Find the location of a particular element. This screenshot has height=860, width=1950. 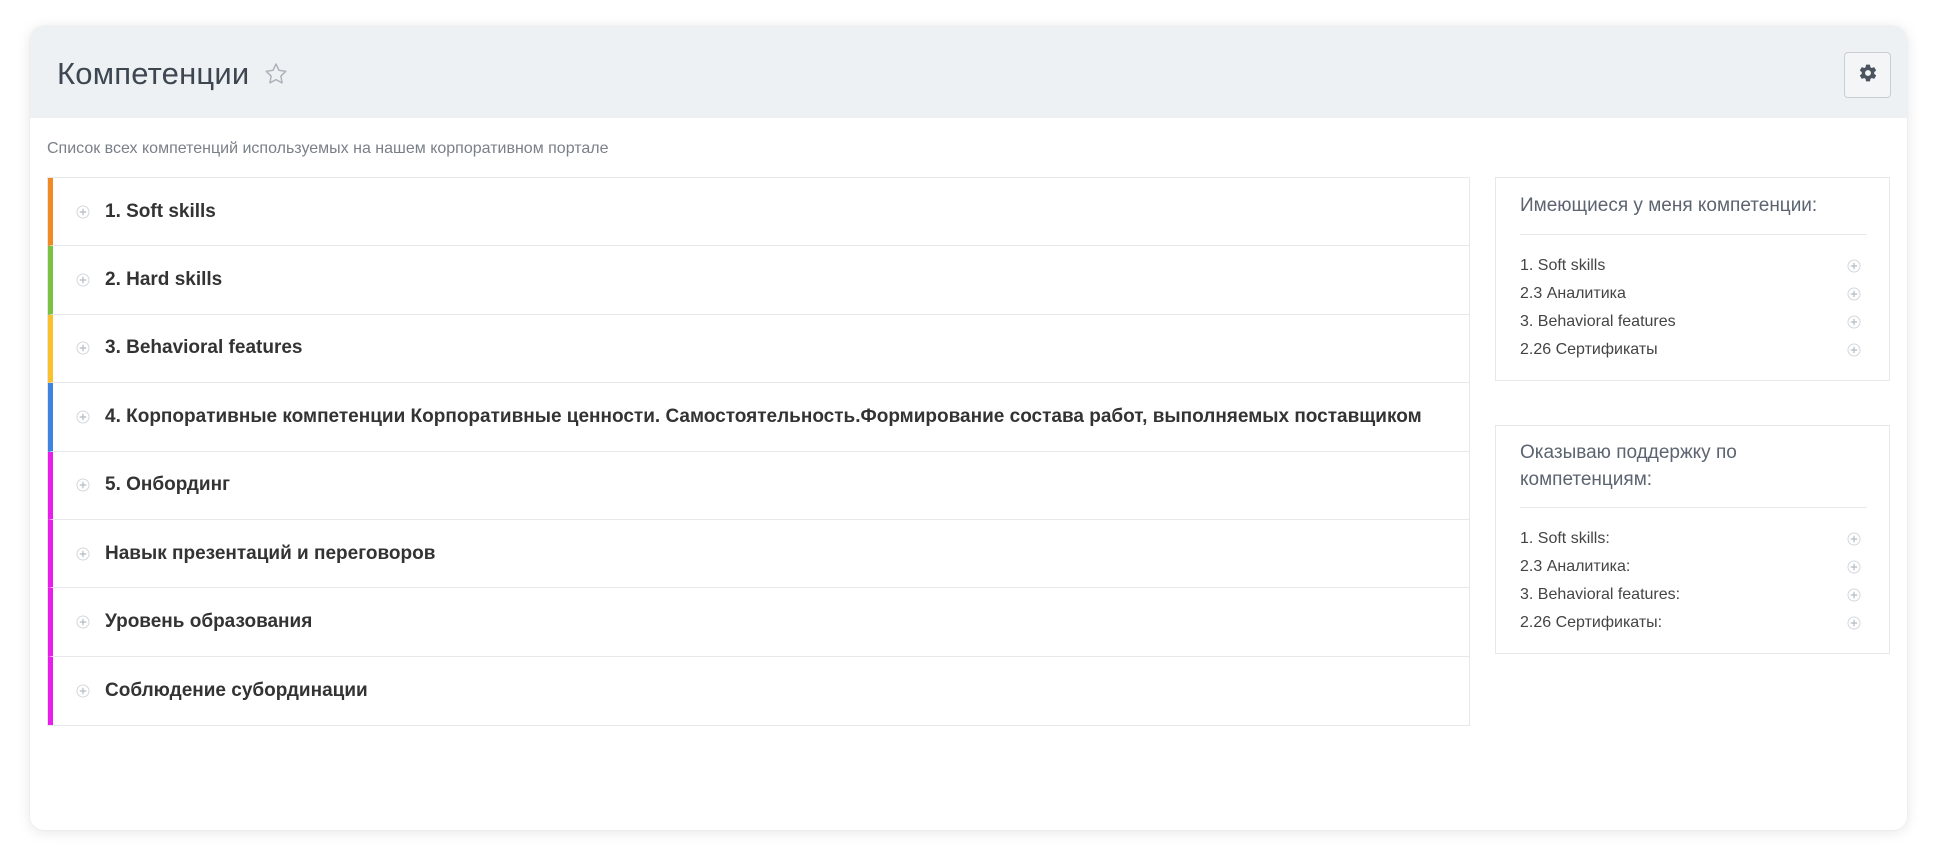

panel-item-label: 2.26 Сертификаты is located at coordinates (1589, 349).